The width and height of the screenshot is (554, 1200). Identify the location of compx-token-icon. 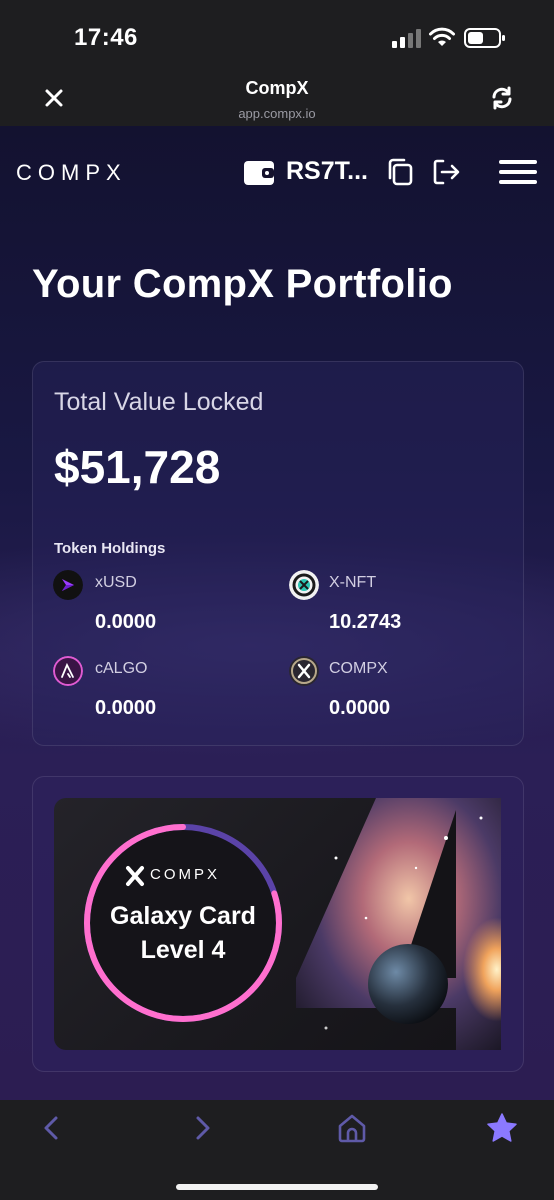
(304, 671).